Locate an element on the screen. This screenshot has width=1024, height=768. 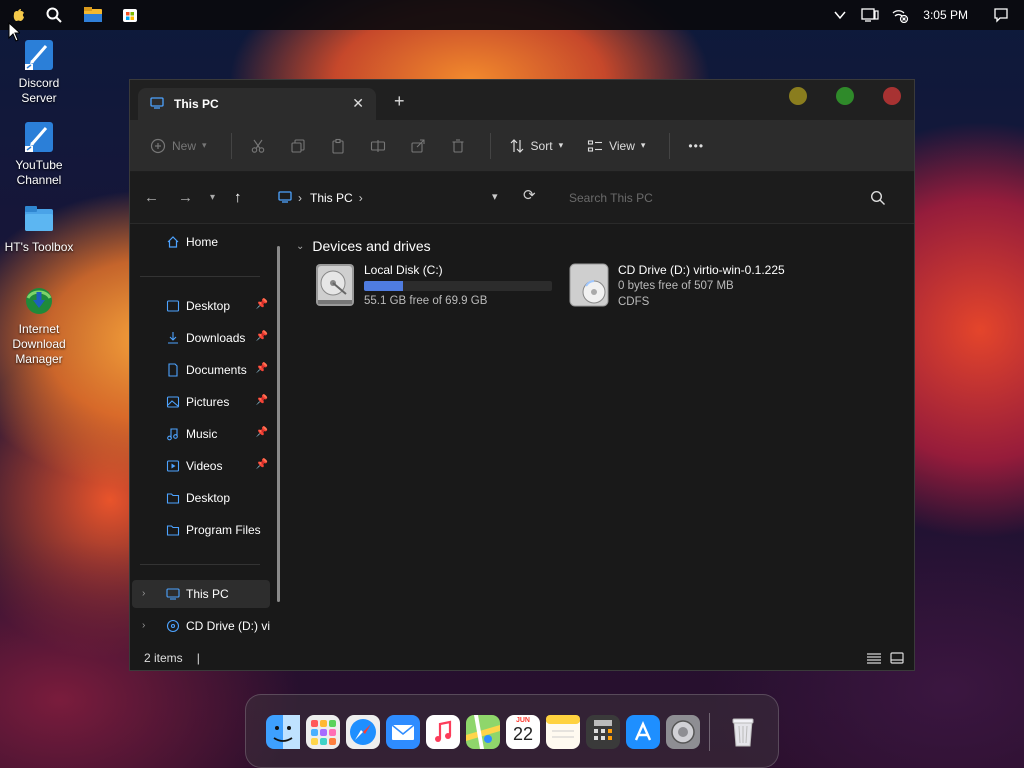
delete-button is located at coordinates (458, 146).